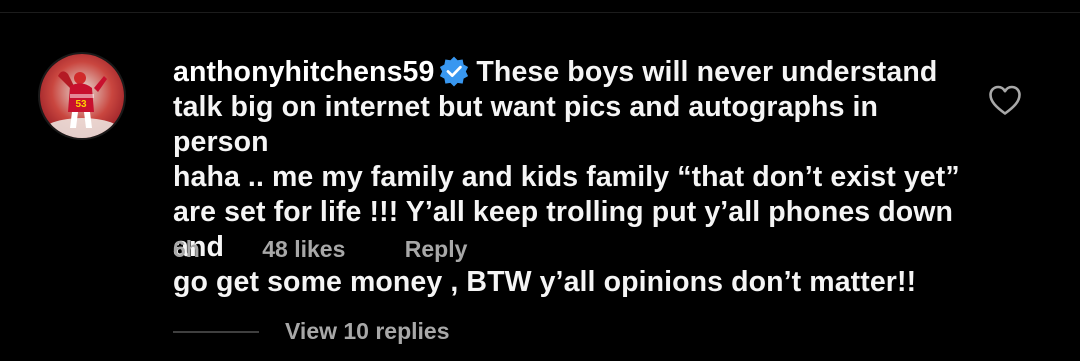 The width and height of the screenshot is (1080, 361). Describe the element at coordinates (707, 72) in the screenshot. I see `comment-line-1: These boys will never understand` at that location.